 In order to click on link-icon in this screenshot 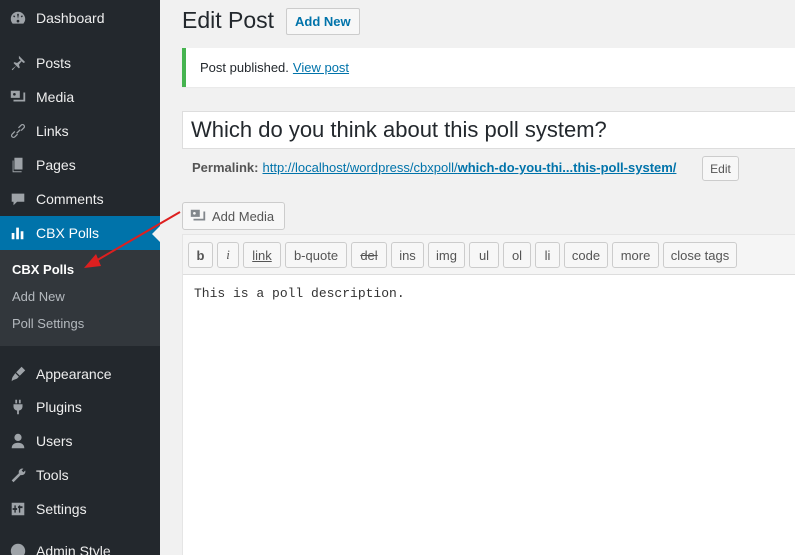, I will do `click(18, 131)`.